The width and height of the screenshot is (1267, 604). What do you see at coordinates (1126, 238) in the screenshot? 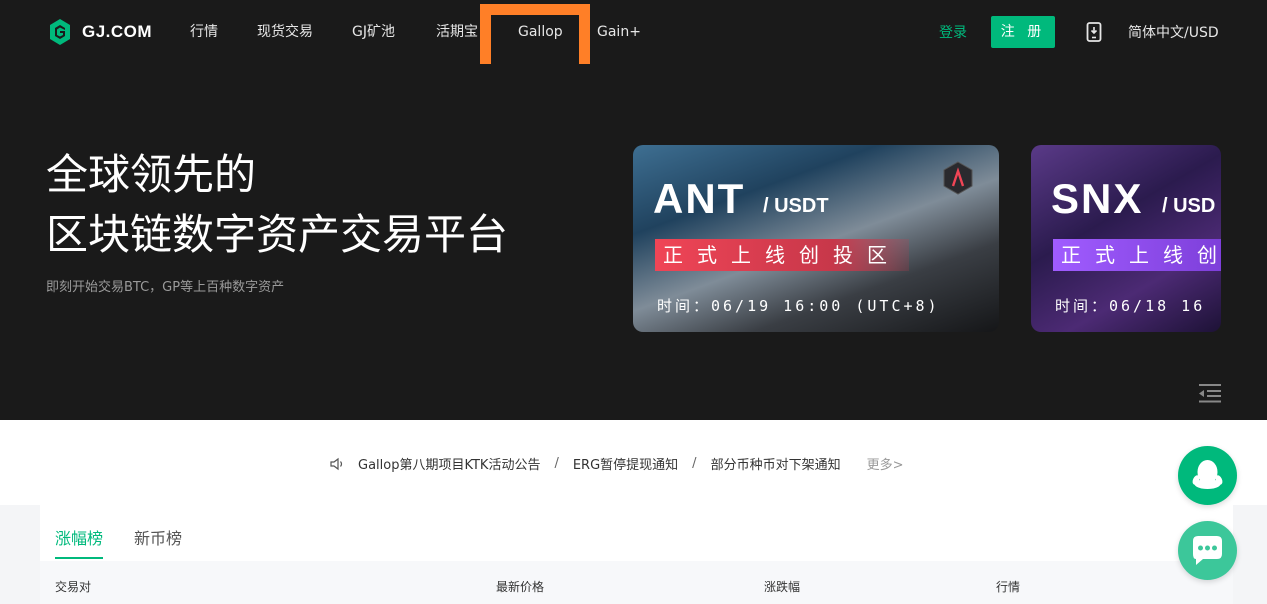
I see `banner-snx-listing: SNX / USD 正式上线创 时间：06/18 16` at bounding box center [1126, 238].